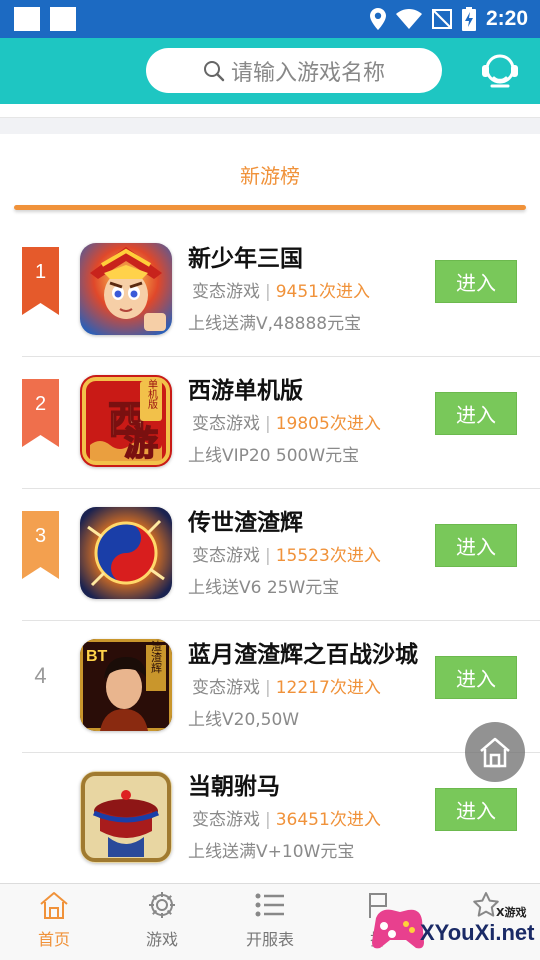 Image resolution: width=540 pixels, height=960 pixels. I want to click on header-separator, so click(270, 119).